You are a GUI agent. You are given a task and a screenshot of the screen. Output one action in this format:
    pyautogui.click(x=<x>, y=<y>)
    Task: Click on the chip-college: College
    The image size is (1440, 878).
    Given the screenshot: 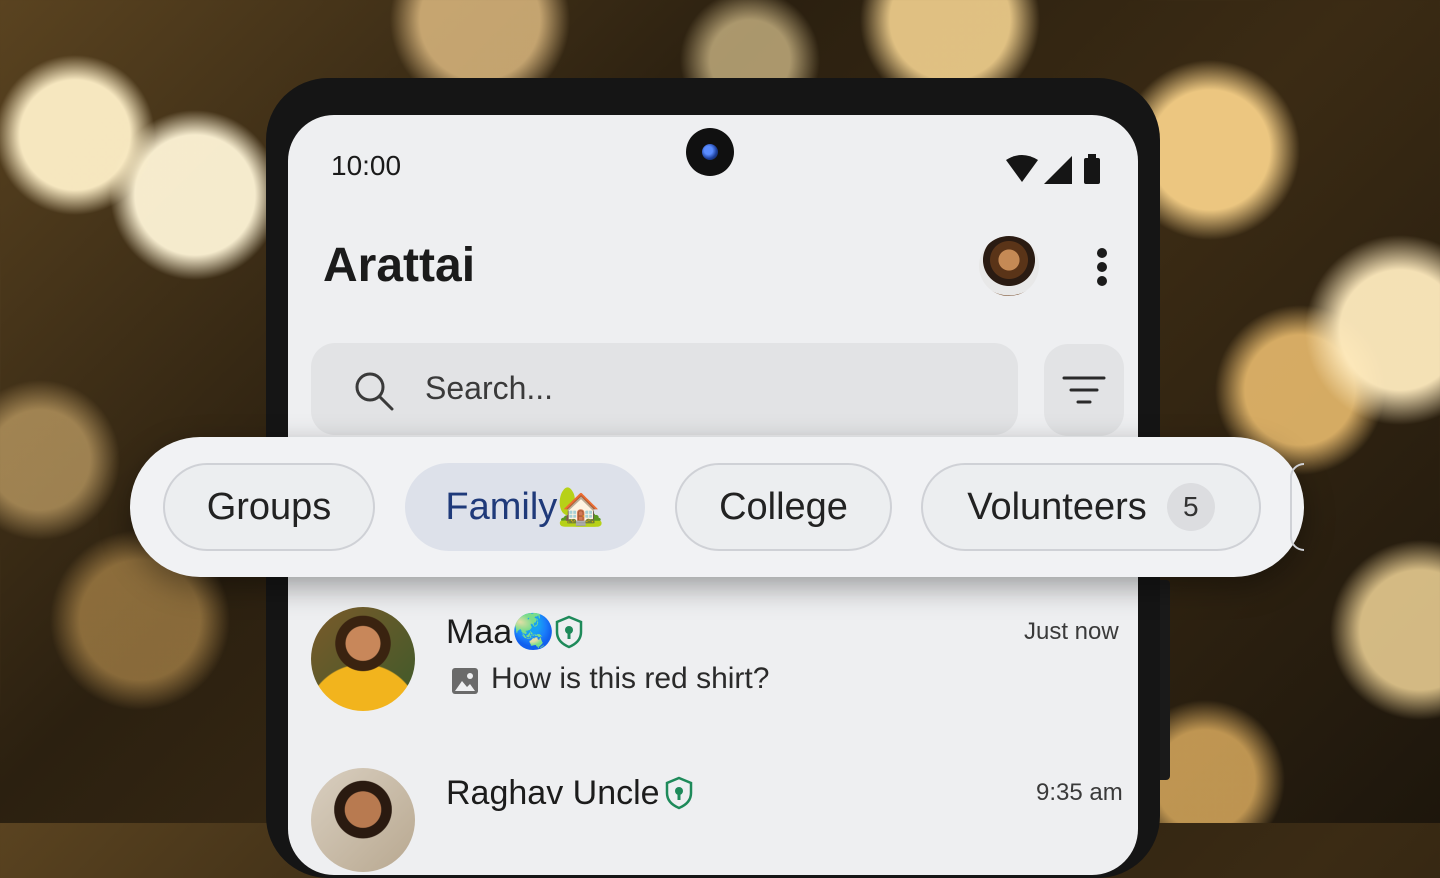 What is the action you would take?
    pyautogui.click(x=783, y=507)
    